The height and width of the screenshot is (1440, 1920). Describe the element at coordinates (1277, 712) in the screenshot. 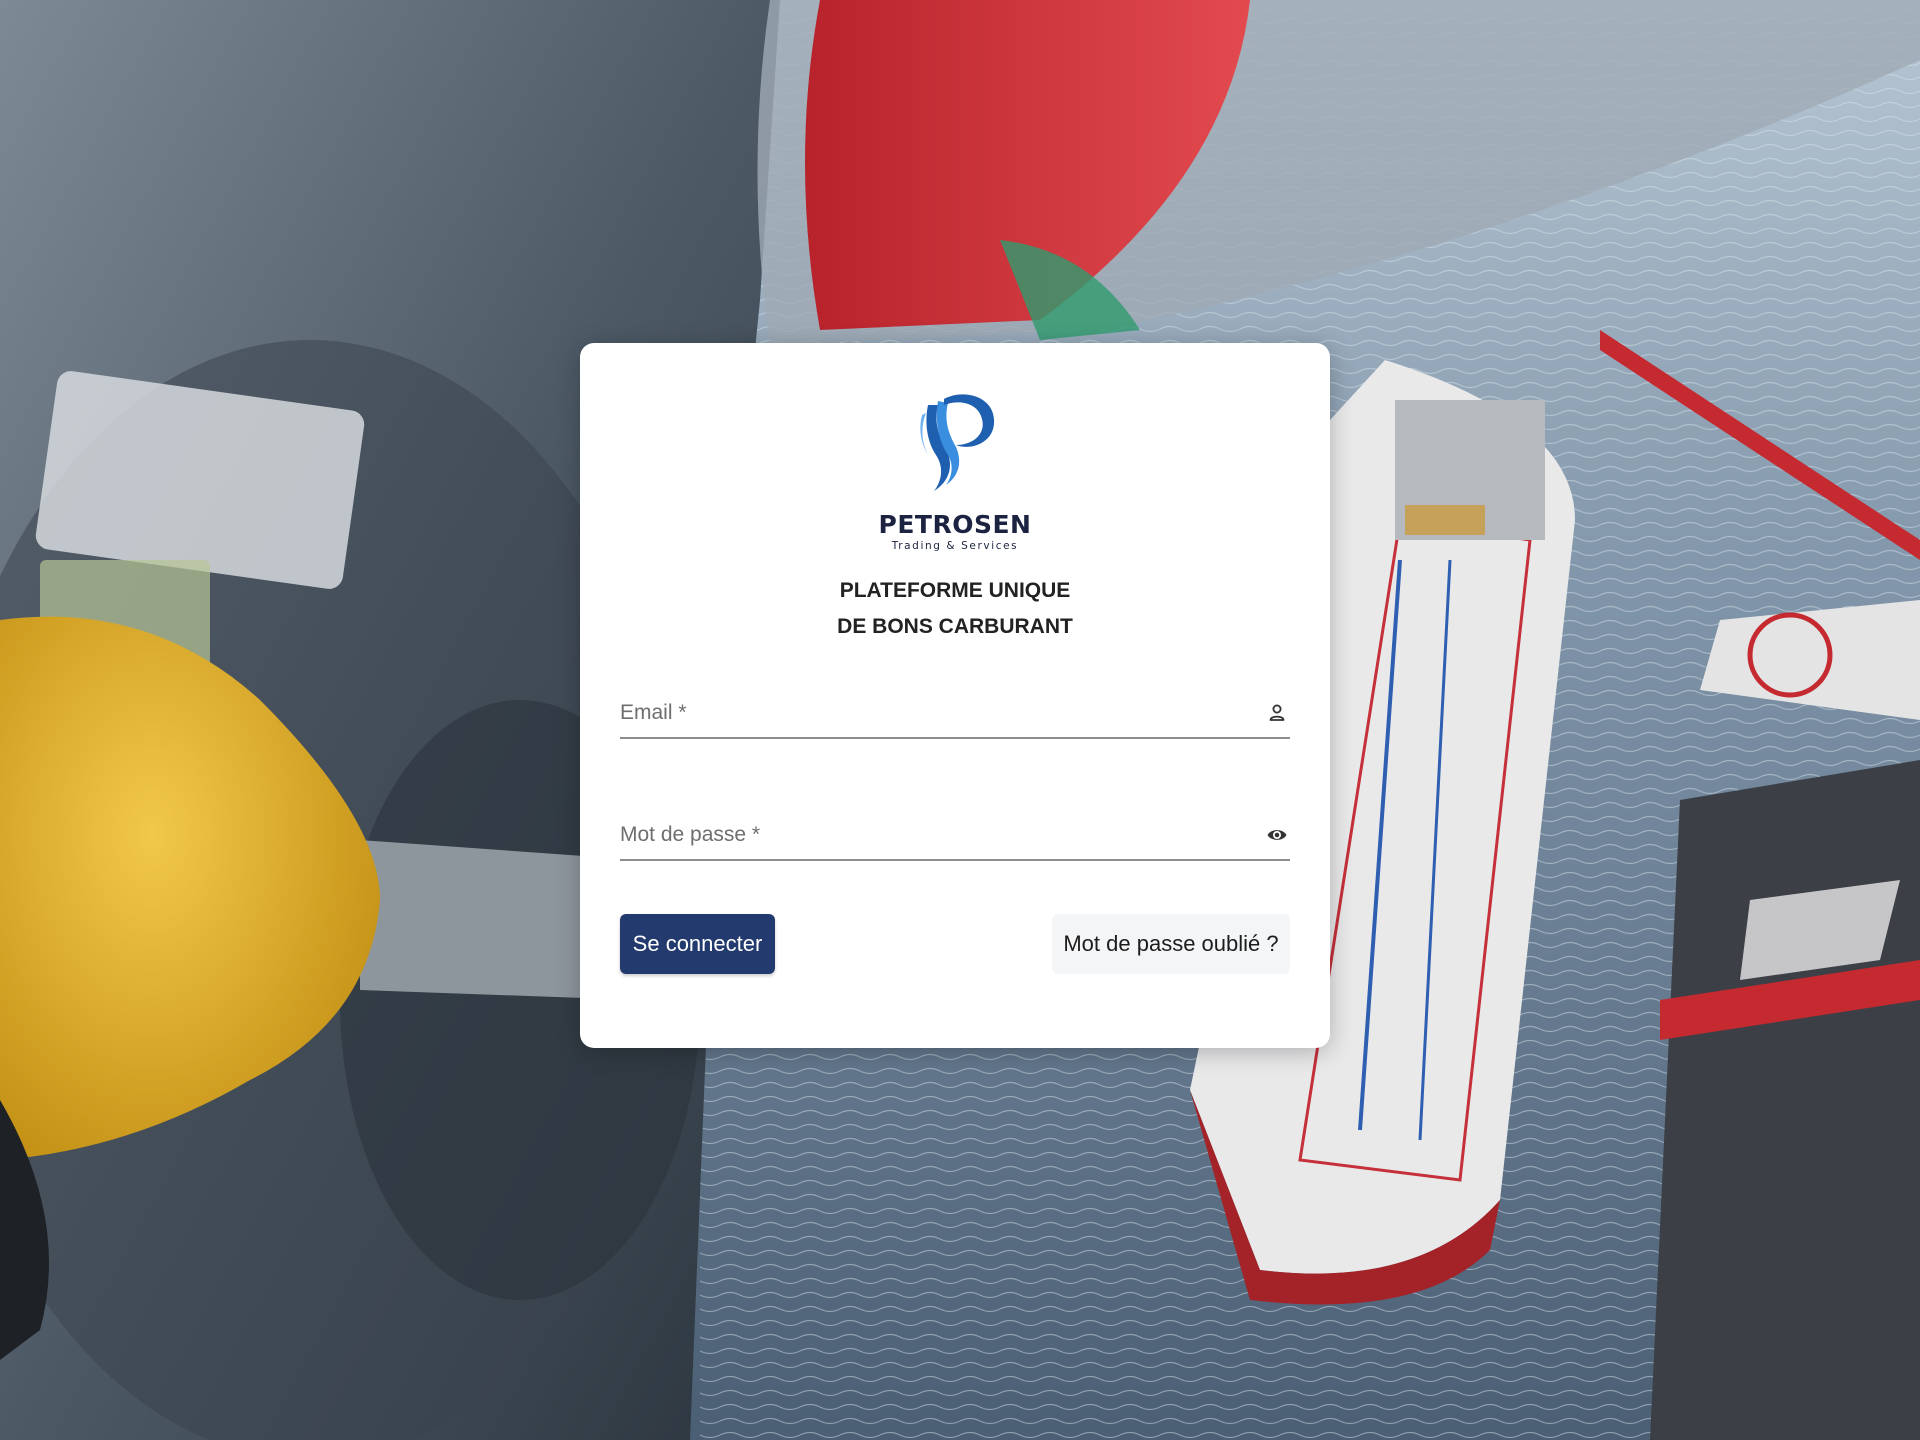

I see `person-icon` at that location.